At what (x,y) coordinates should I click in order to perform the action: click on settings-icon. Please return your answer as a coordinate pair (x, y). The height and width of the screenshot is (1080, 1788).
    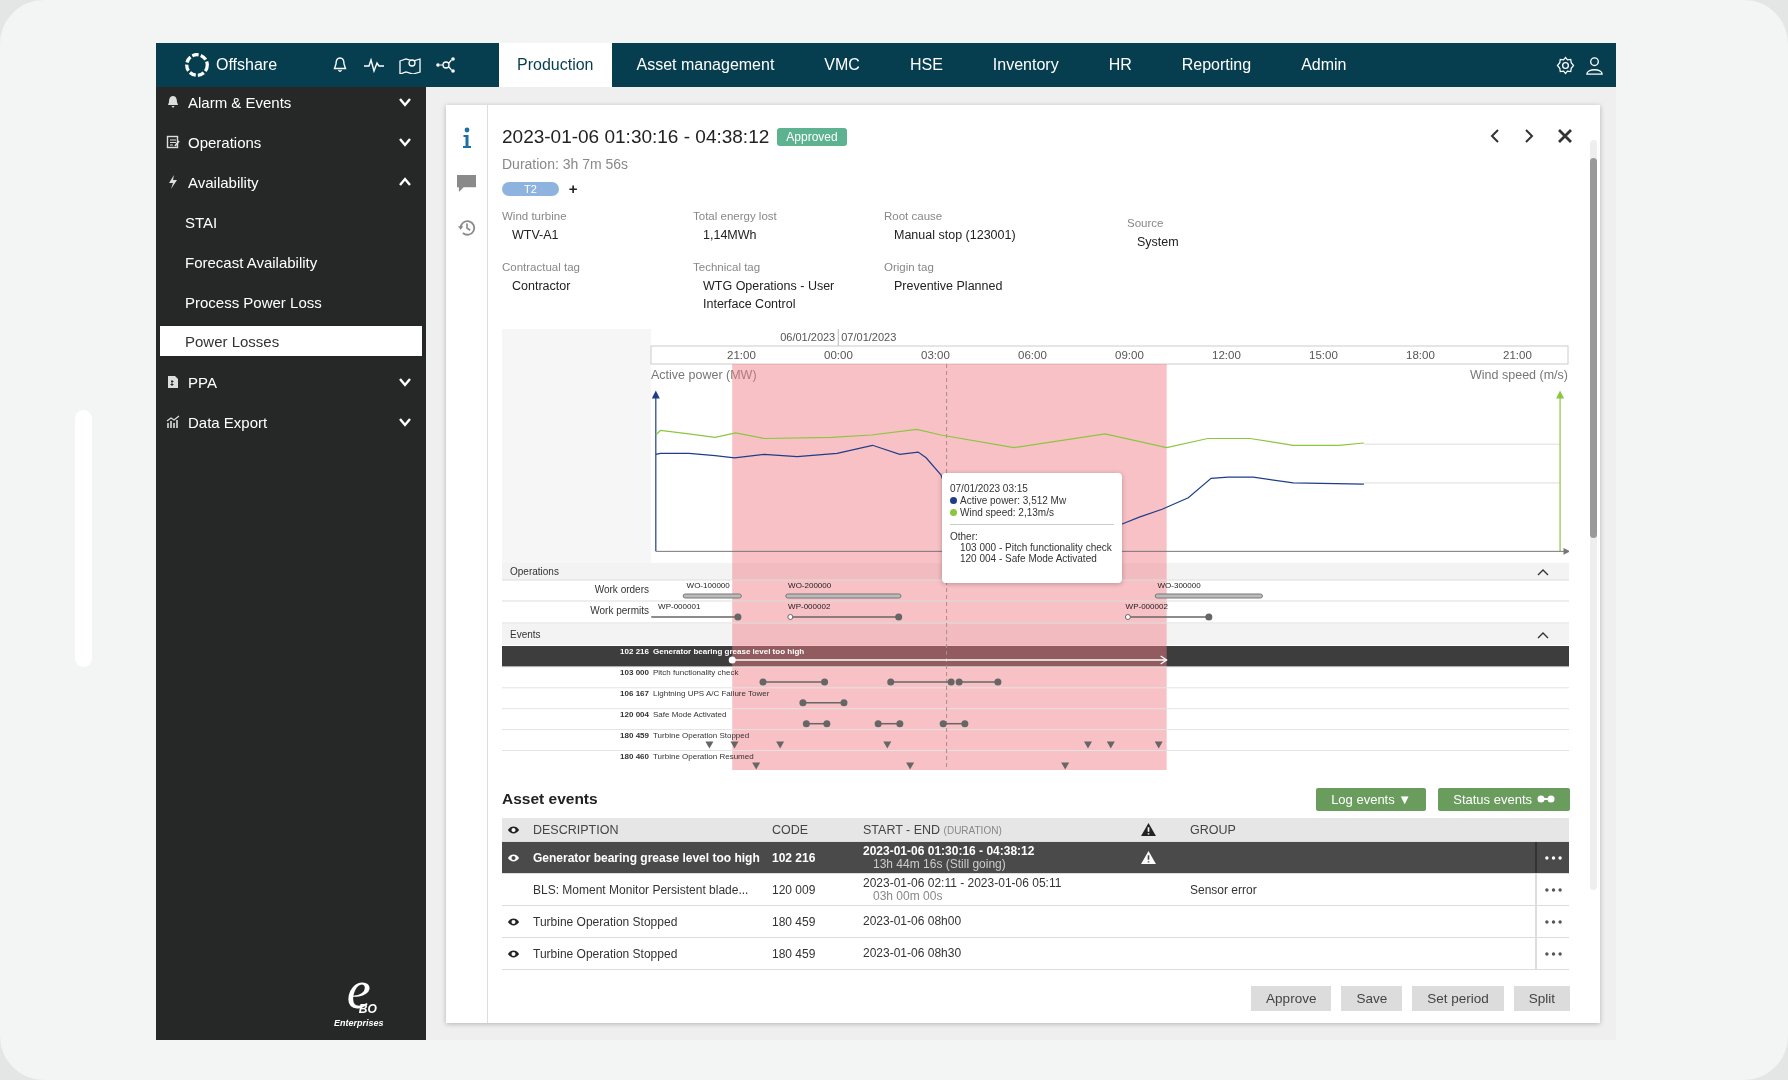
    Looking at the image, I should click on (1565, 65).